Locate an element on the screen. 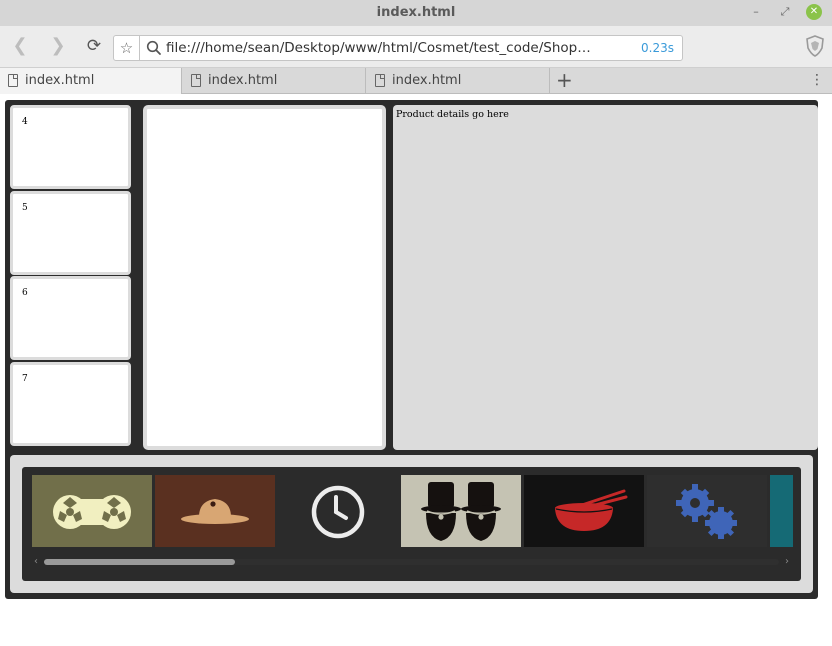 The image size is (832, 646). carousel-item-gears is located at coordinates (707, 511).